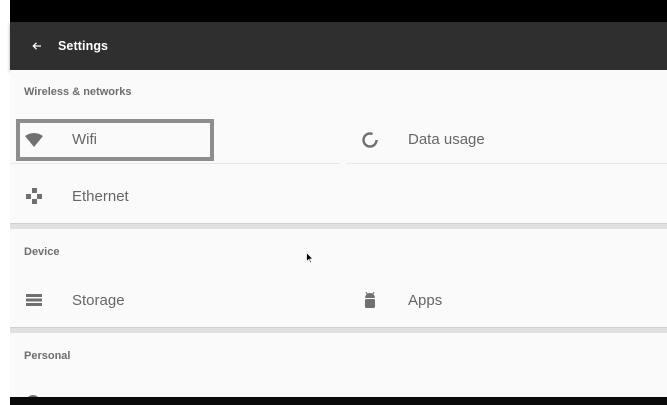  I want to click on section-header-device: Device, so click(42, 252).